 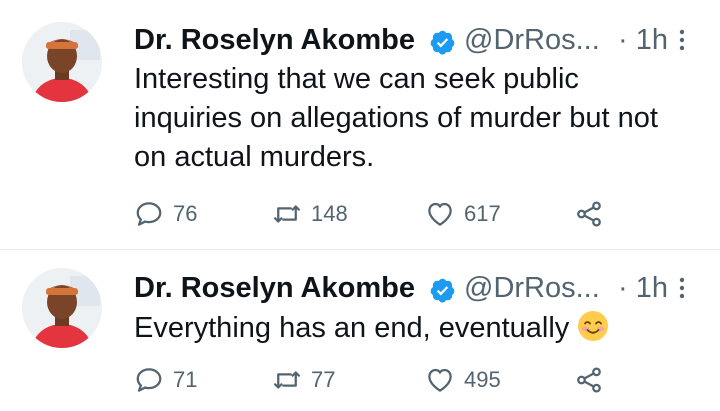 I want to click on tweet-actions: 71 77 495, so click(x=374, y=380).